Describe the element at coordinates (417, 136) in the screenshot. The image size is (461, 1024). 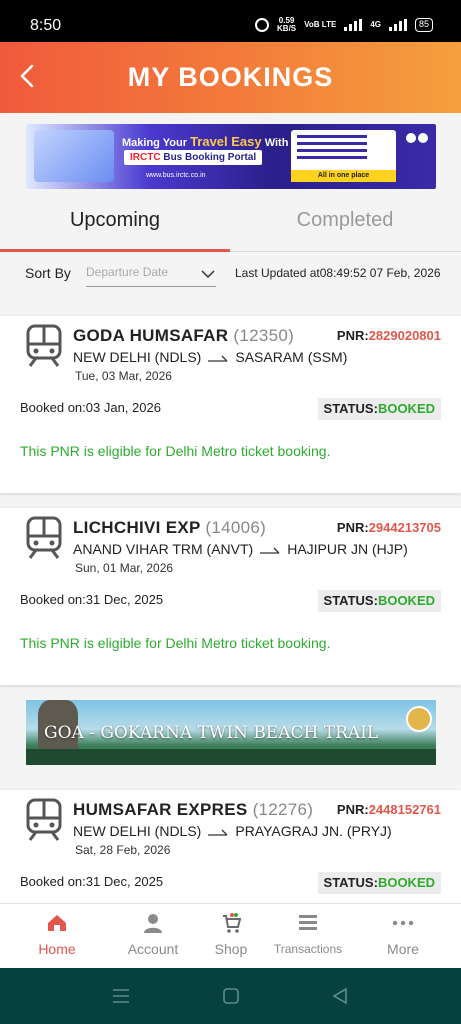
I see `banner-logos` at that location.